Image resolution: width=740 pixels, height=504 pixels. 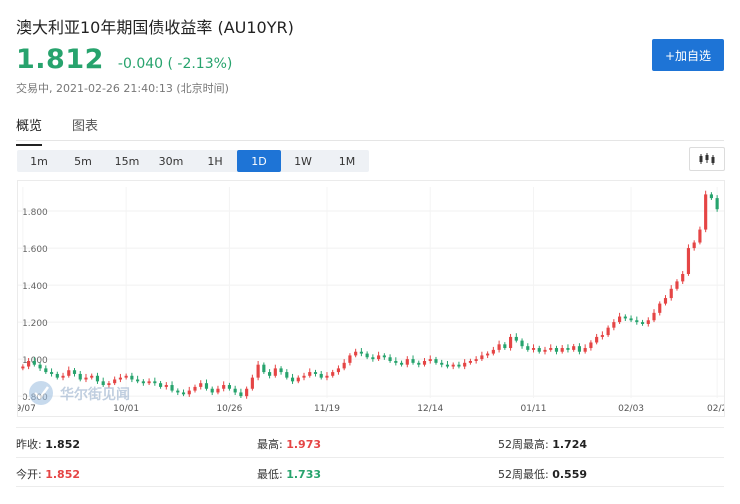 I want to click on period-15m: 15m, so click(x=127, y=161).